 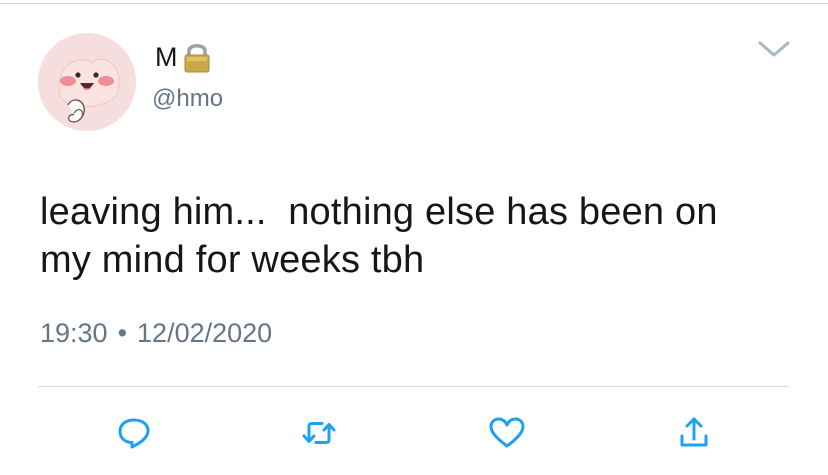 What do you see at coordinates (413, 386) in the screenshot?
I see `actions-divider` at bounding box center [413, 386].